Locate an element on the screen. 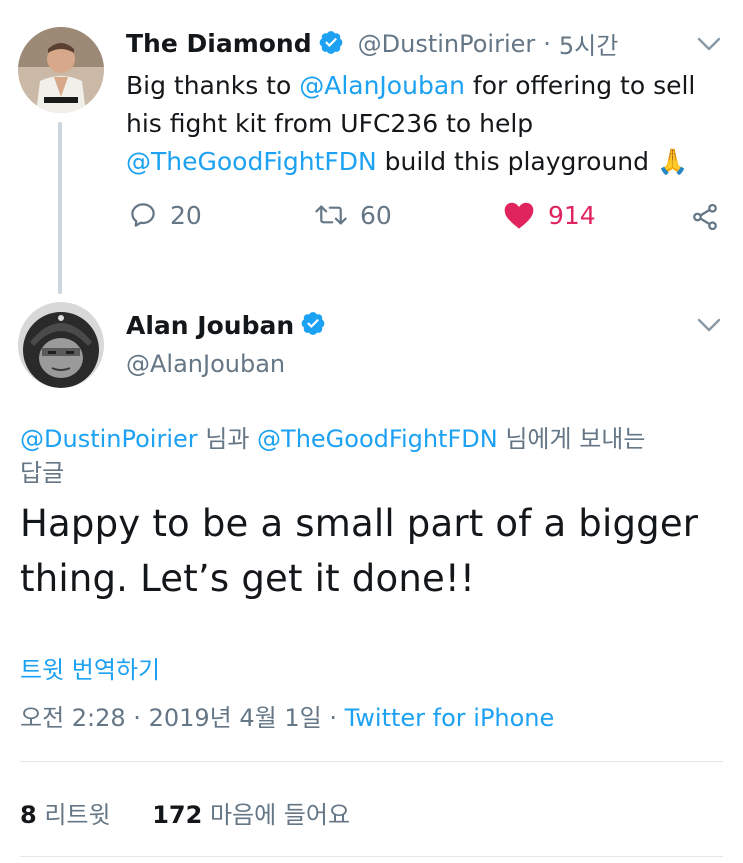  mention-link: @DustinPoirier is located at coordinates (109, 439).